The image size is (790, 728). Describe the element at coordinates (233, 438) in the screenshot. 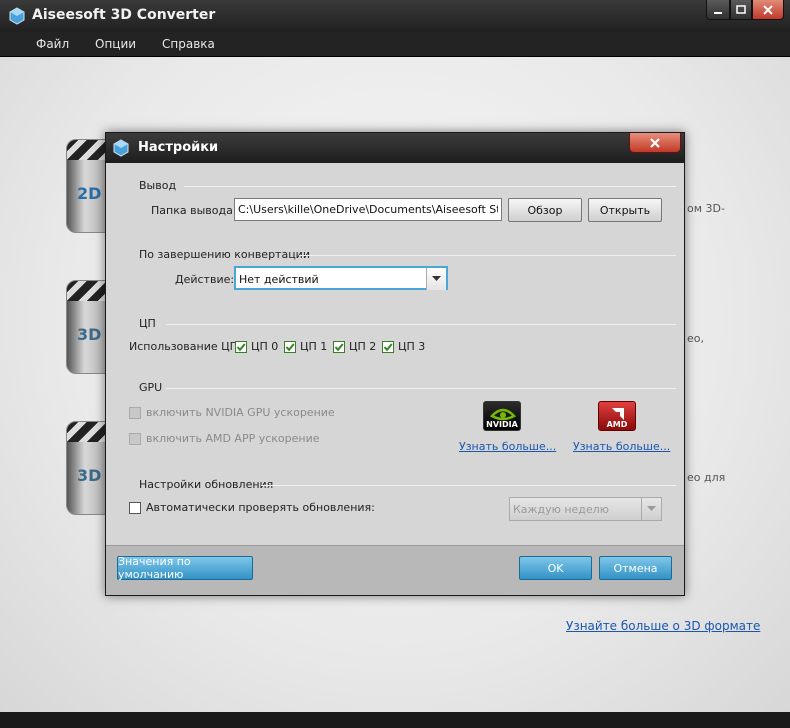

I see `amd-gpu-label: включить AMD APP ускорение` at that location.